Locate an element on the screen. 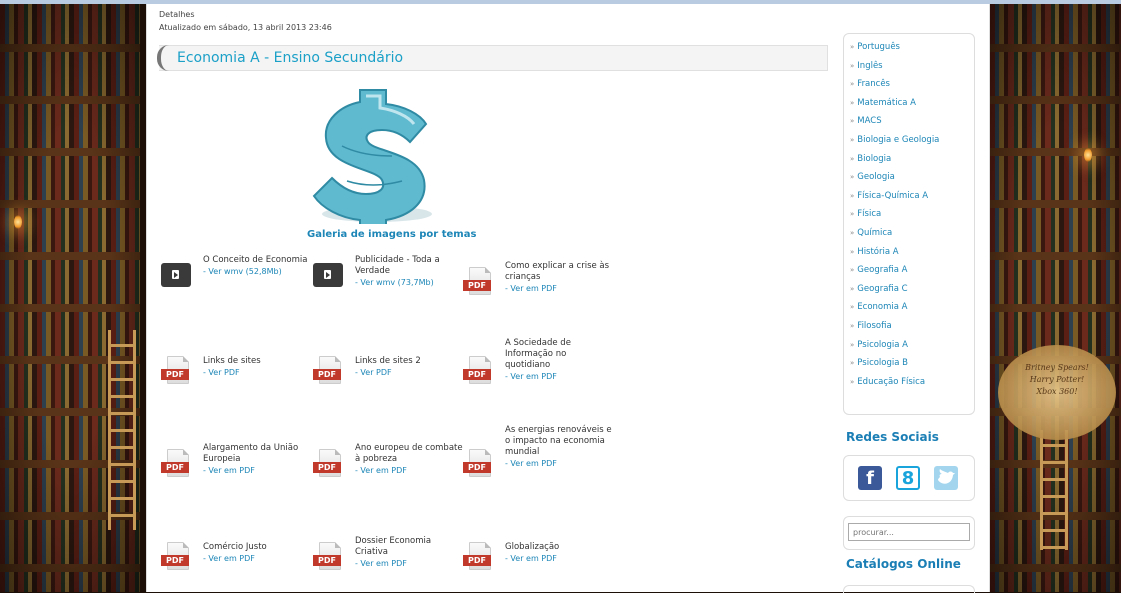  subject-menu-item: » Física is located at coordinates (894, 218).